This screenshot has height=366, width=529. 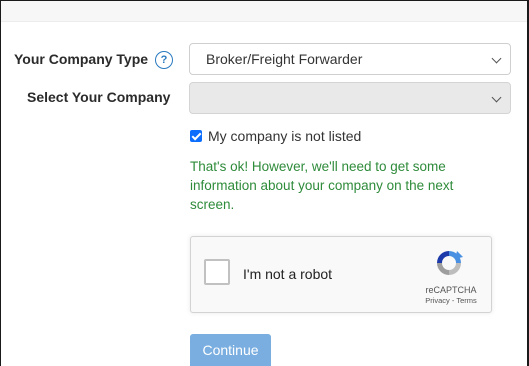 I want to click on company-type-select: Broker/Freight Forwarder, so click(x=350, y=59).